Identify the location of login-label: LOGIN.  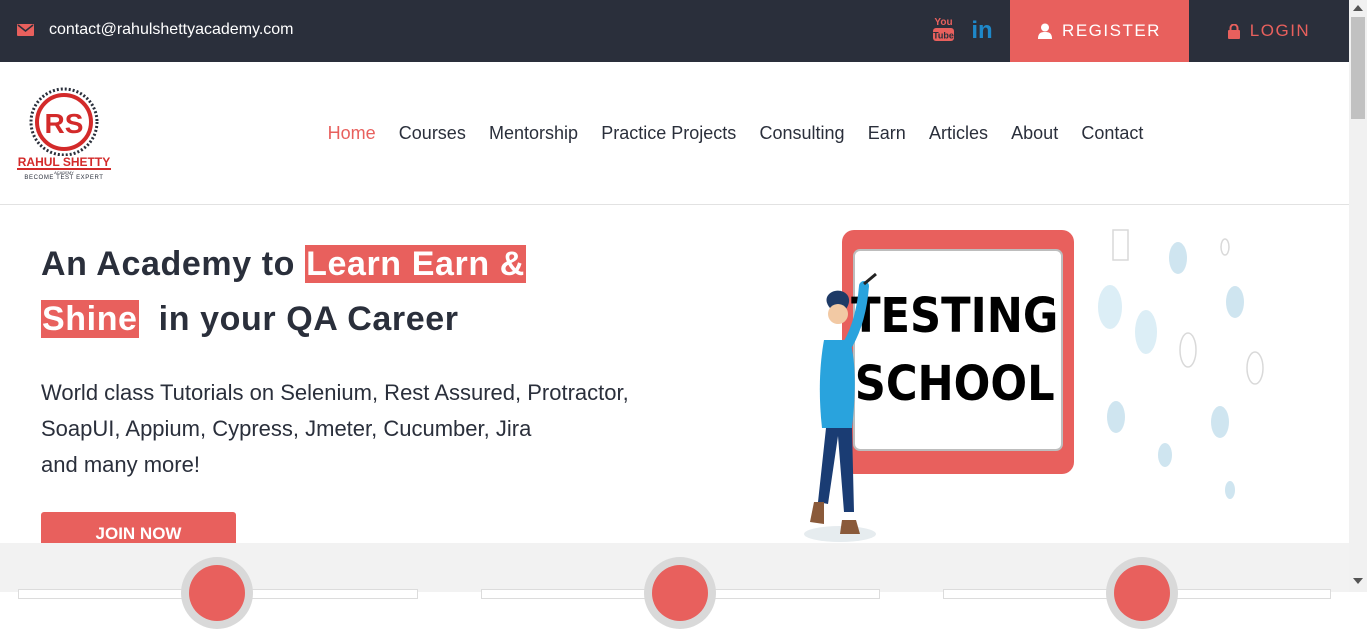
(1280, 30).